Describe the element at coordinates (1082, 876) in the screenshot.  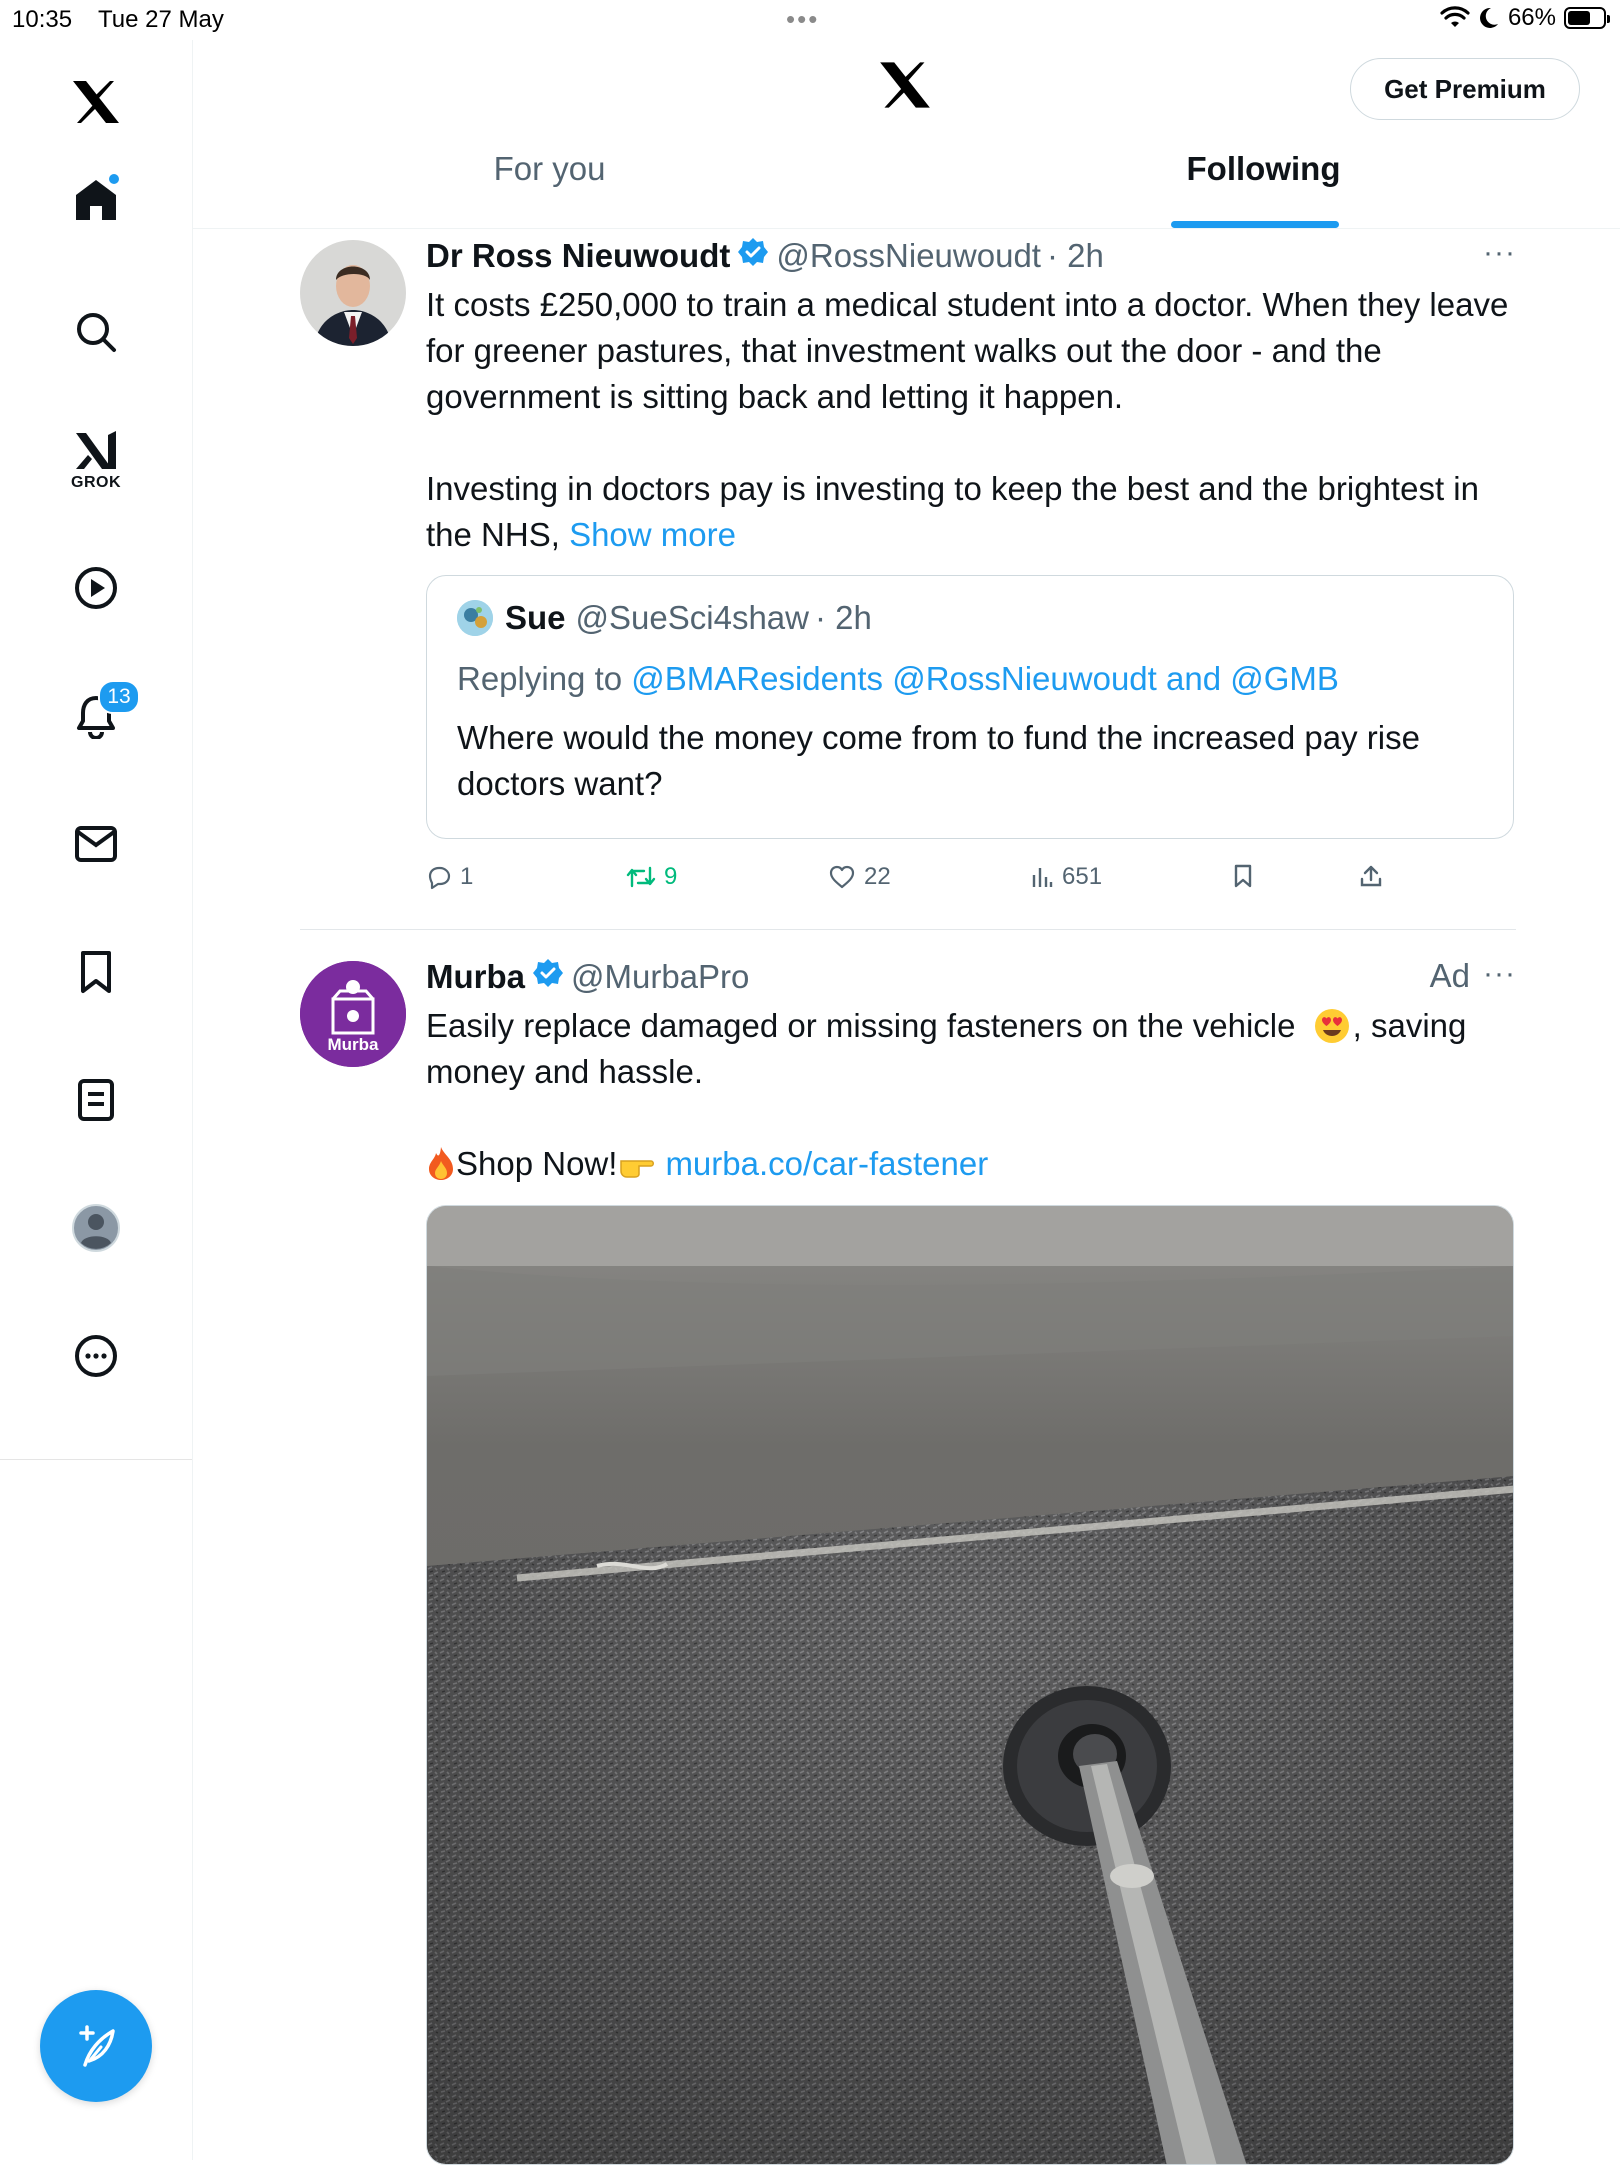
I see `views-count: 651` at that location.